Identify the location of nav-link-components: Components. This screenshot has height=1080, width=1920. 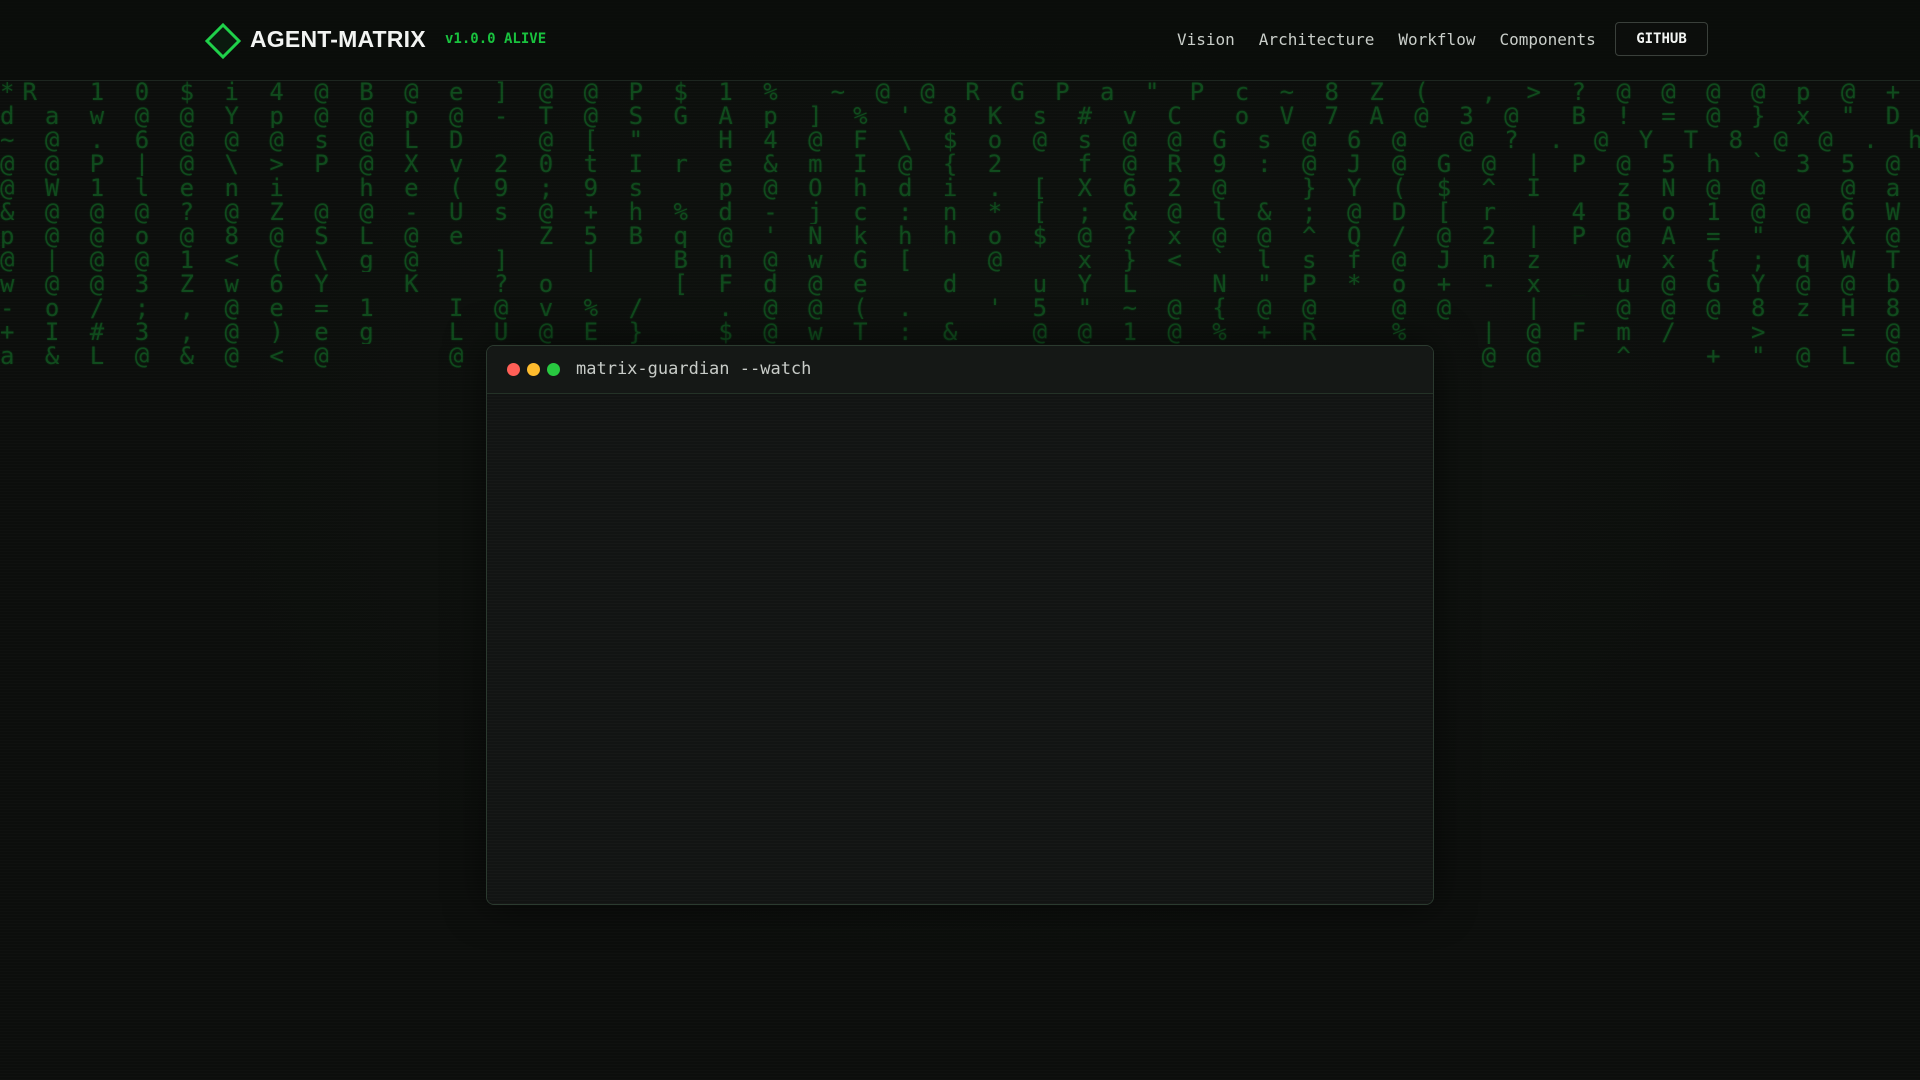
(1547, 39).